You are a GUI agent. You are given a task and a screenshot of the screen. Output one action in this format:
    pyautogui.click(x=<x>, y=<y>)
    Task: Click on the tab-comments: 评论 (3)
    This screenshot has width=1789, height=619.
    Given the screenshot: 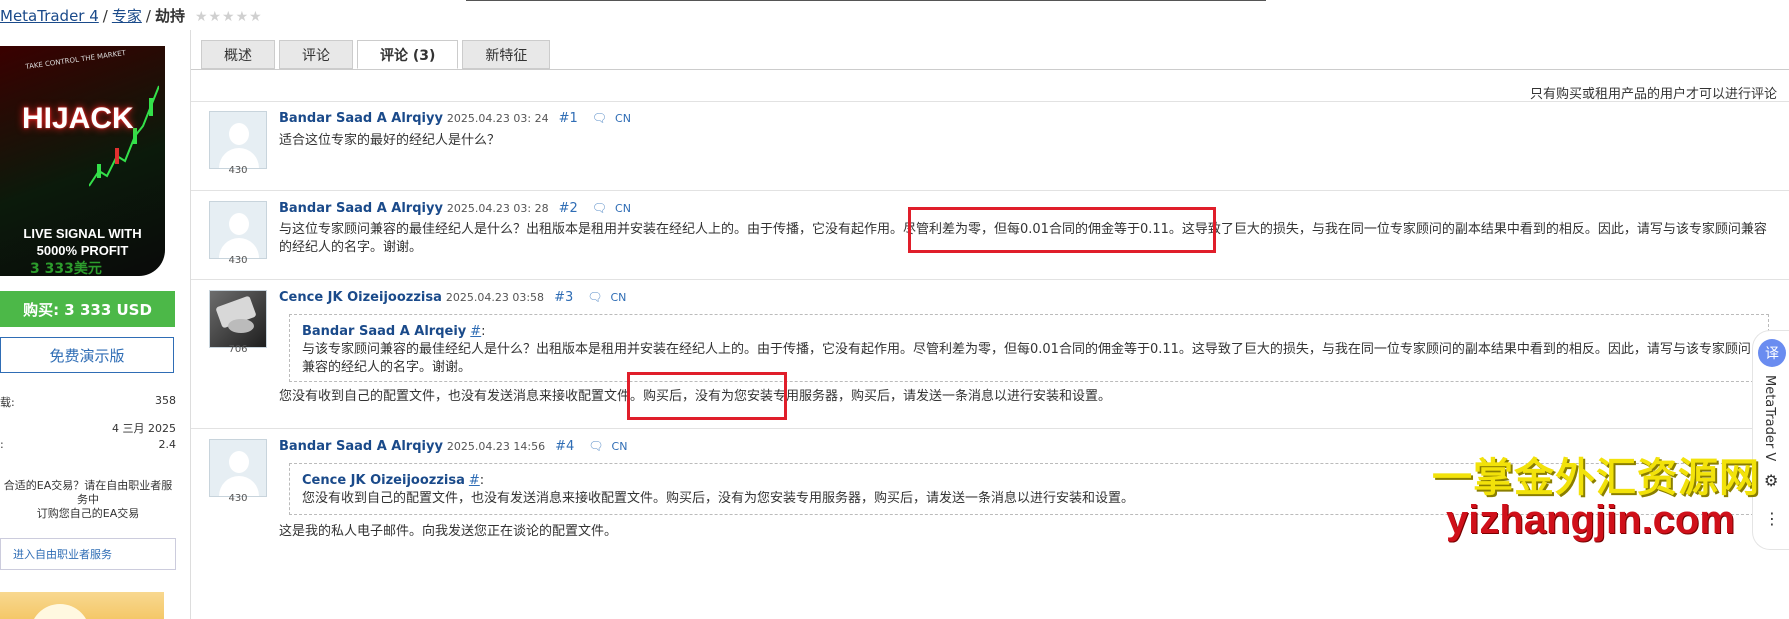 What is the action you would take?
    pyautogui.click(x=408, y=54)
    